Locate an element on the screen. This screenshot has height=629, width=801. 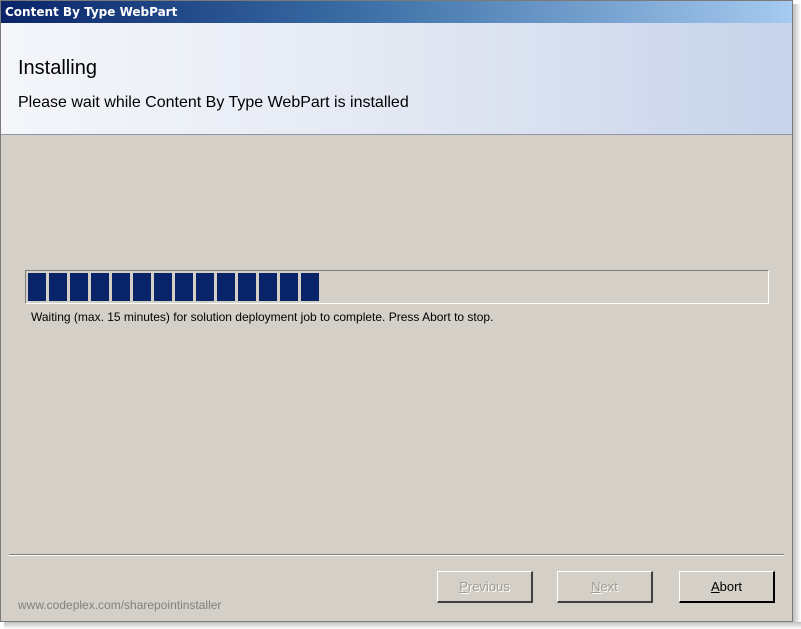
abort-button: Abort is located at coordinates (727, 587).